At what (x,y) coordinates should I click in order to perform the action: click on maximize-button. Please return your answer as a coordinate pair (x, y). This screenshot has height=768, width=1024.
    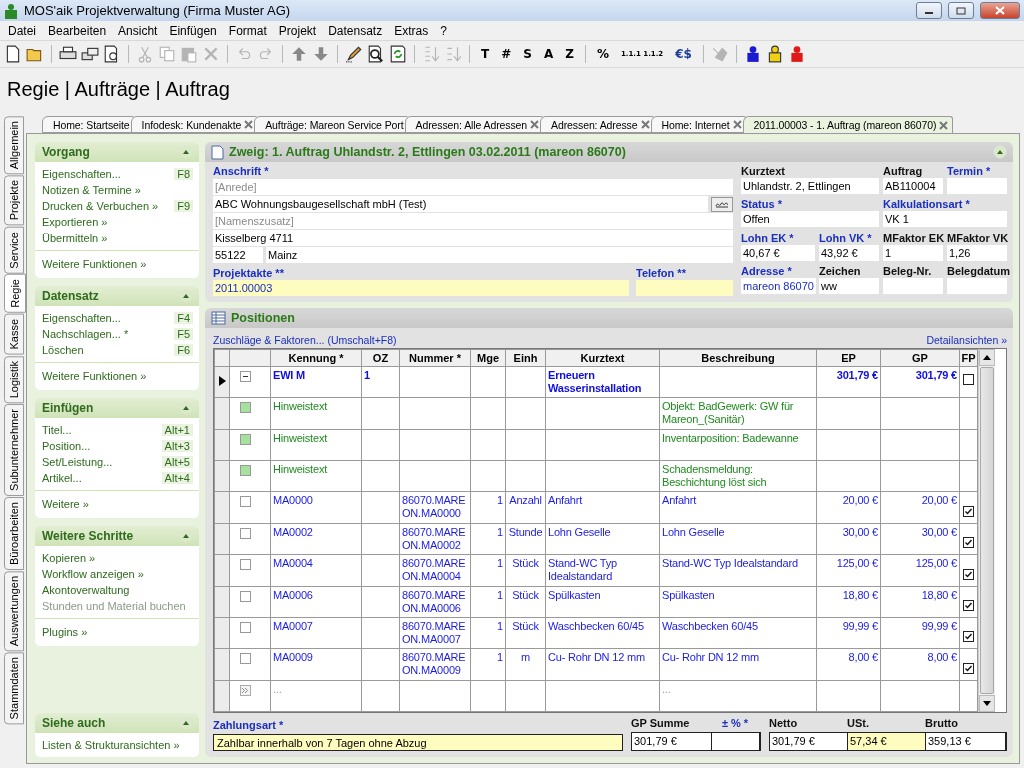
    Looking at the image, I should click on (961, 10).